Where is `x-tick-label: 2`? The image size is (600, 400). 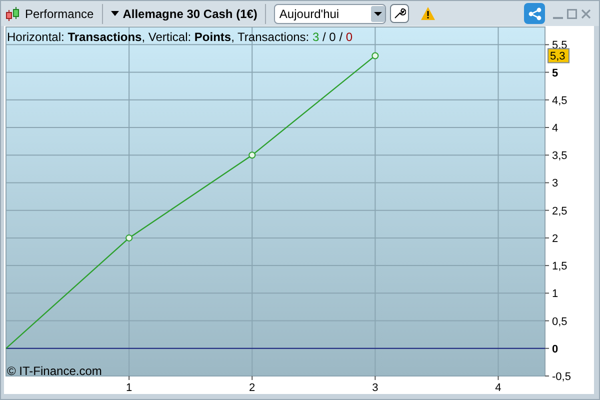 x-tick-label: 2 is located at coordinates (252, 388).